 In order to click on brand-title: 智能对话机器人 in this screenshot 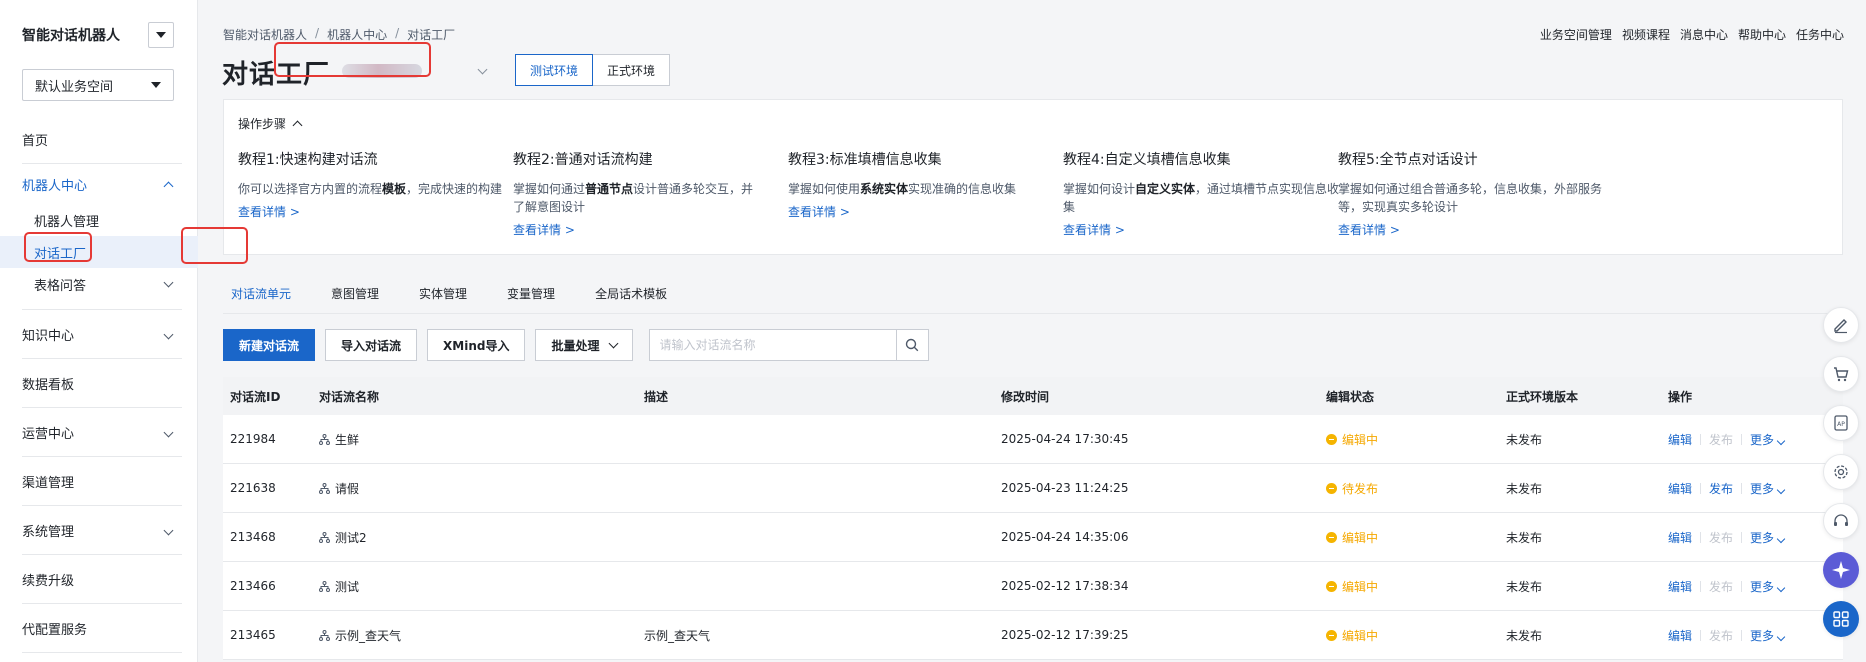, I will do `click(71, 36)`.